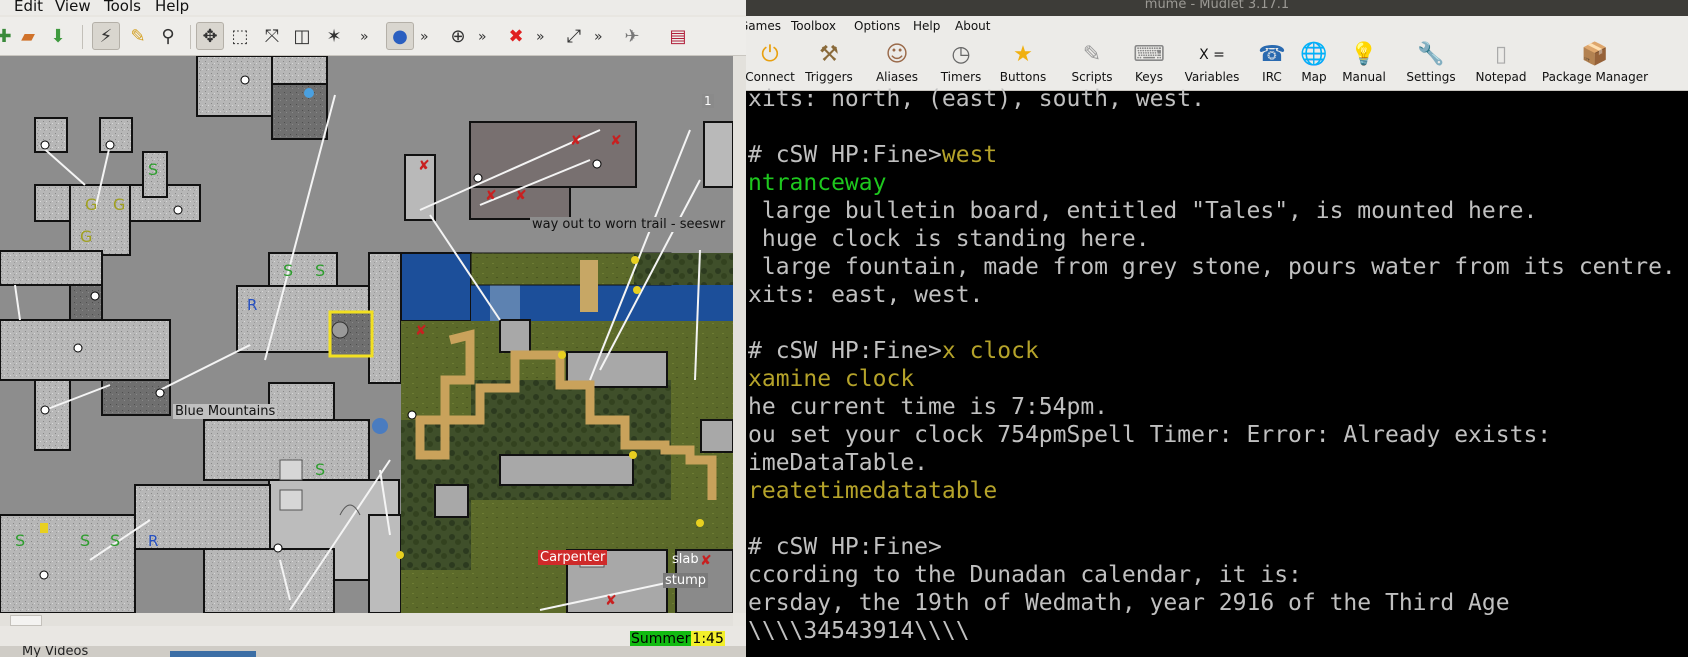 This screenshot has height=657, width=1688. I want to click on delete-icon: ✖, so click(516, 36).